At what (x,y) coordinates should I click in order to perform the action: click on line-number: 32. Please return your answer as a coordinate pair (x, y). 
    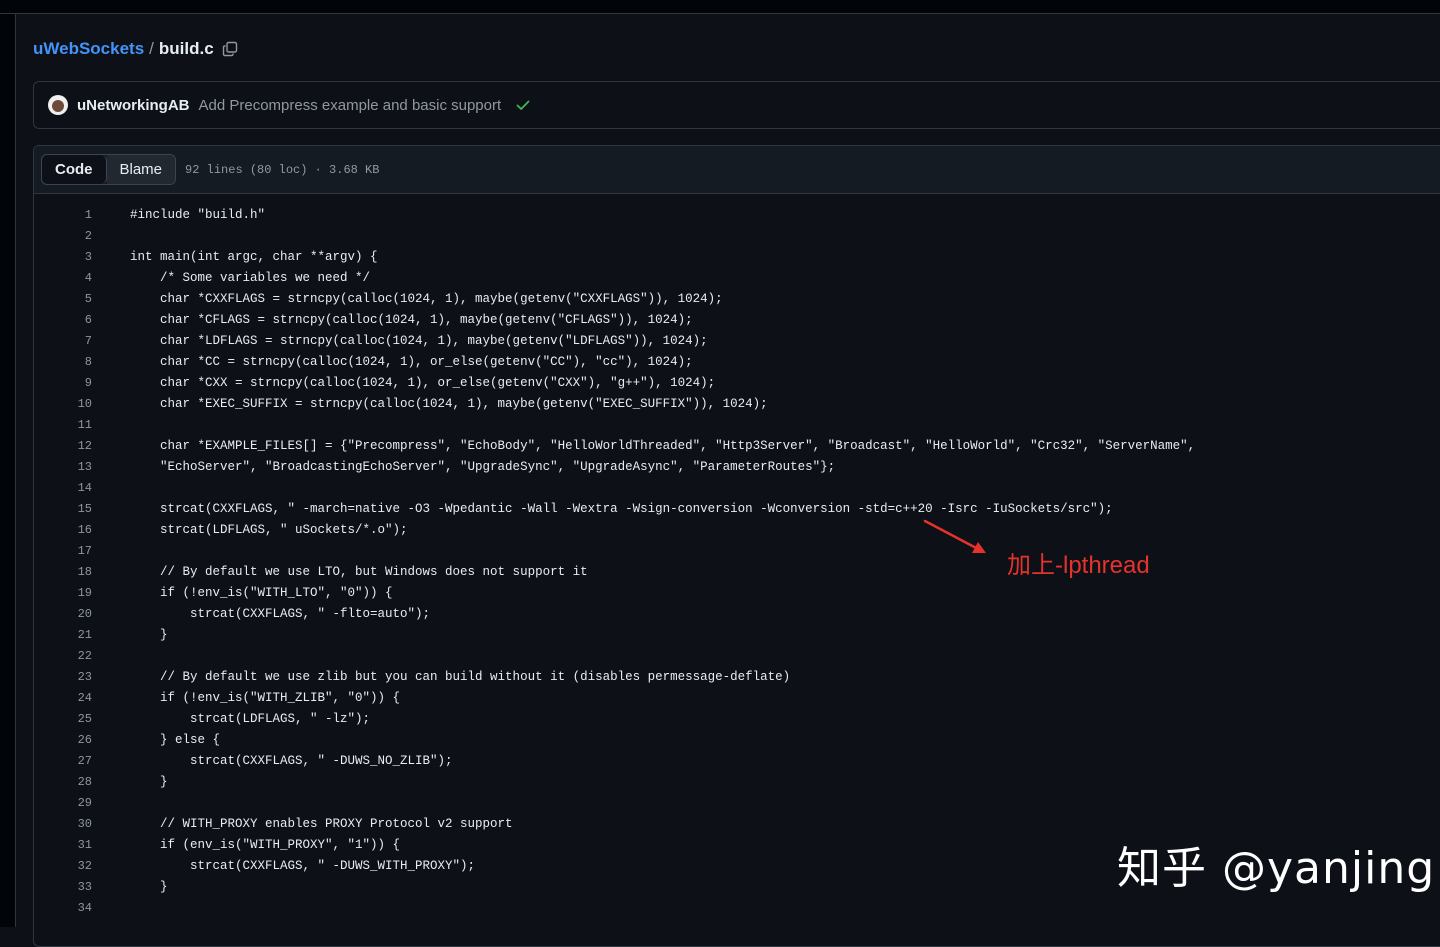
    Looking at the image, I should click on (63, 866).